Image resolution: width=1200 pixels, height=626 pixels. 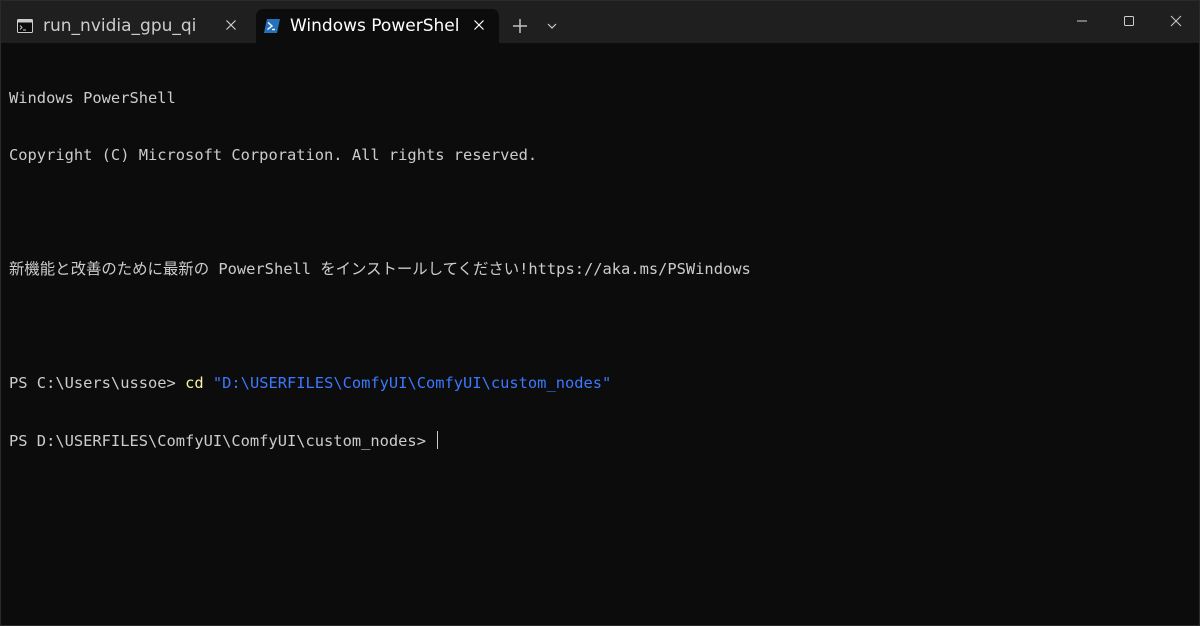 I want to click on close-window-button, so click(x=1176, y=21).